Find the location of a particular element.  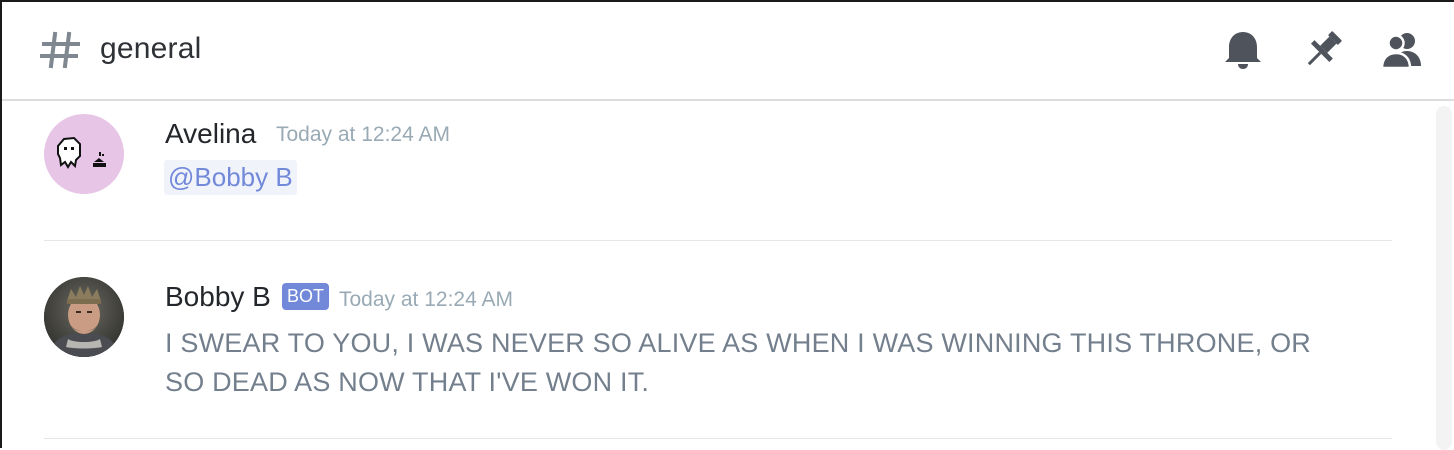

members-icon is located at coordinates (1402, 50).